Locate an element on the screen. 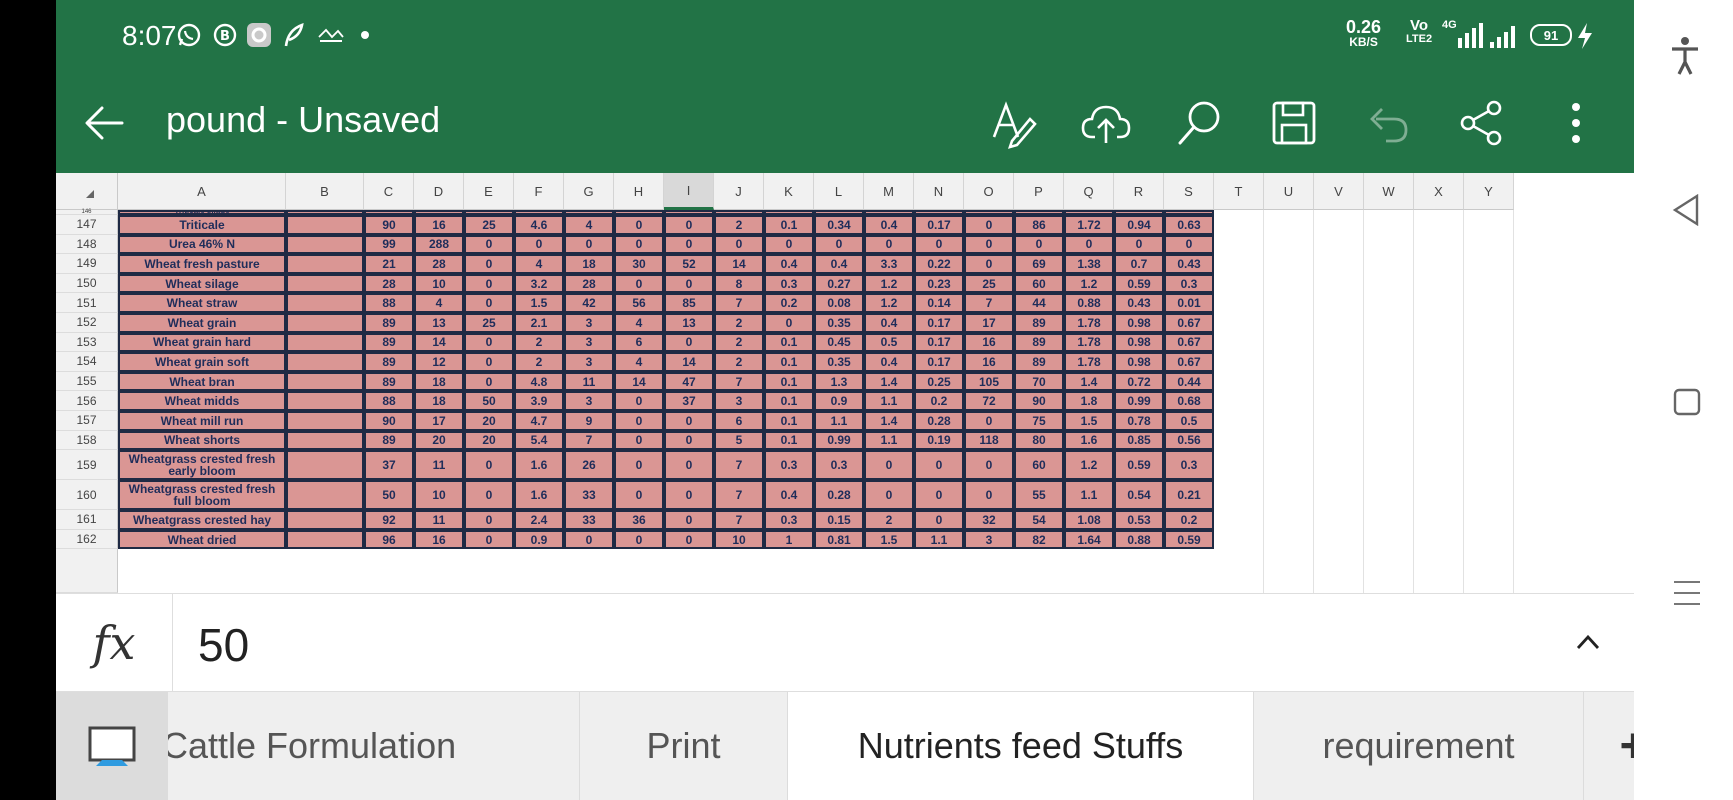 Image resolution: width=1733 pixels, height=800 pixels. value-cell: 37 is located at coordinates (389, 465).